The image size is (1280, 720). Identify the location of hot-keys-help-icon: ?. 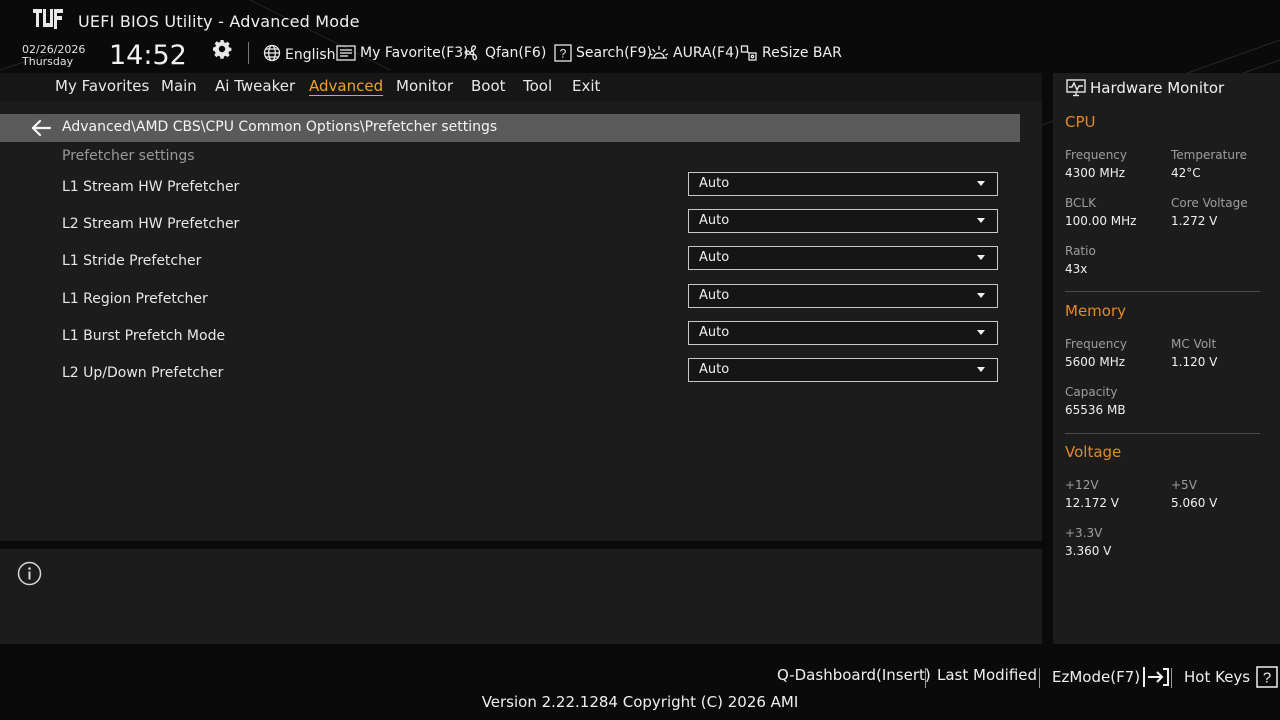
(1267, 677).